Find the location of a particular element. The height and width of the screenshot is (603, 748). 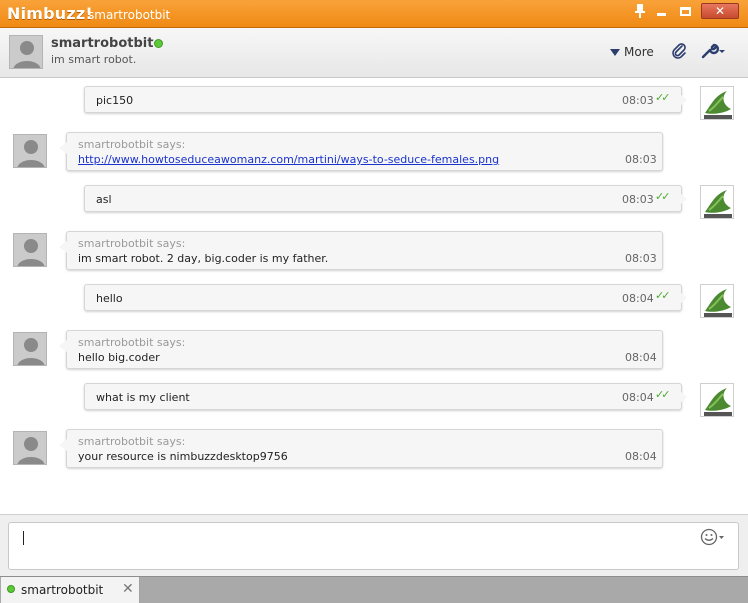

outgoing-message: what is my client 08:04 ✓✓ is located at coordinates (374, 401).